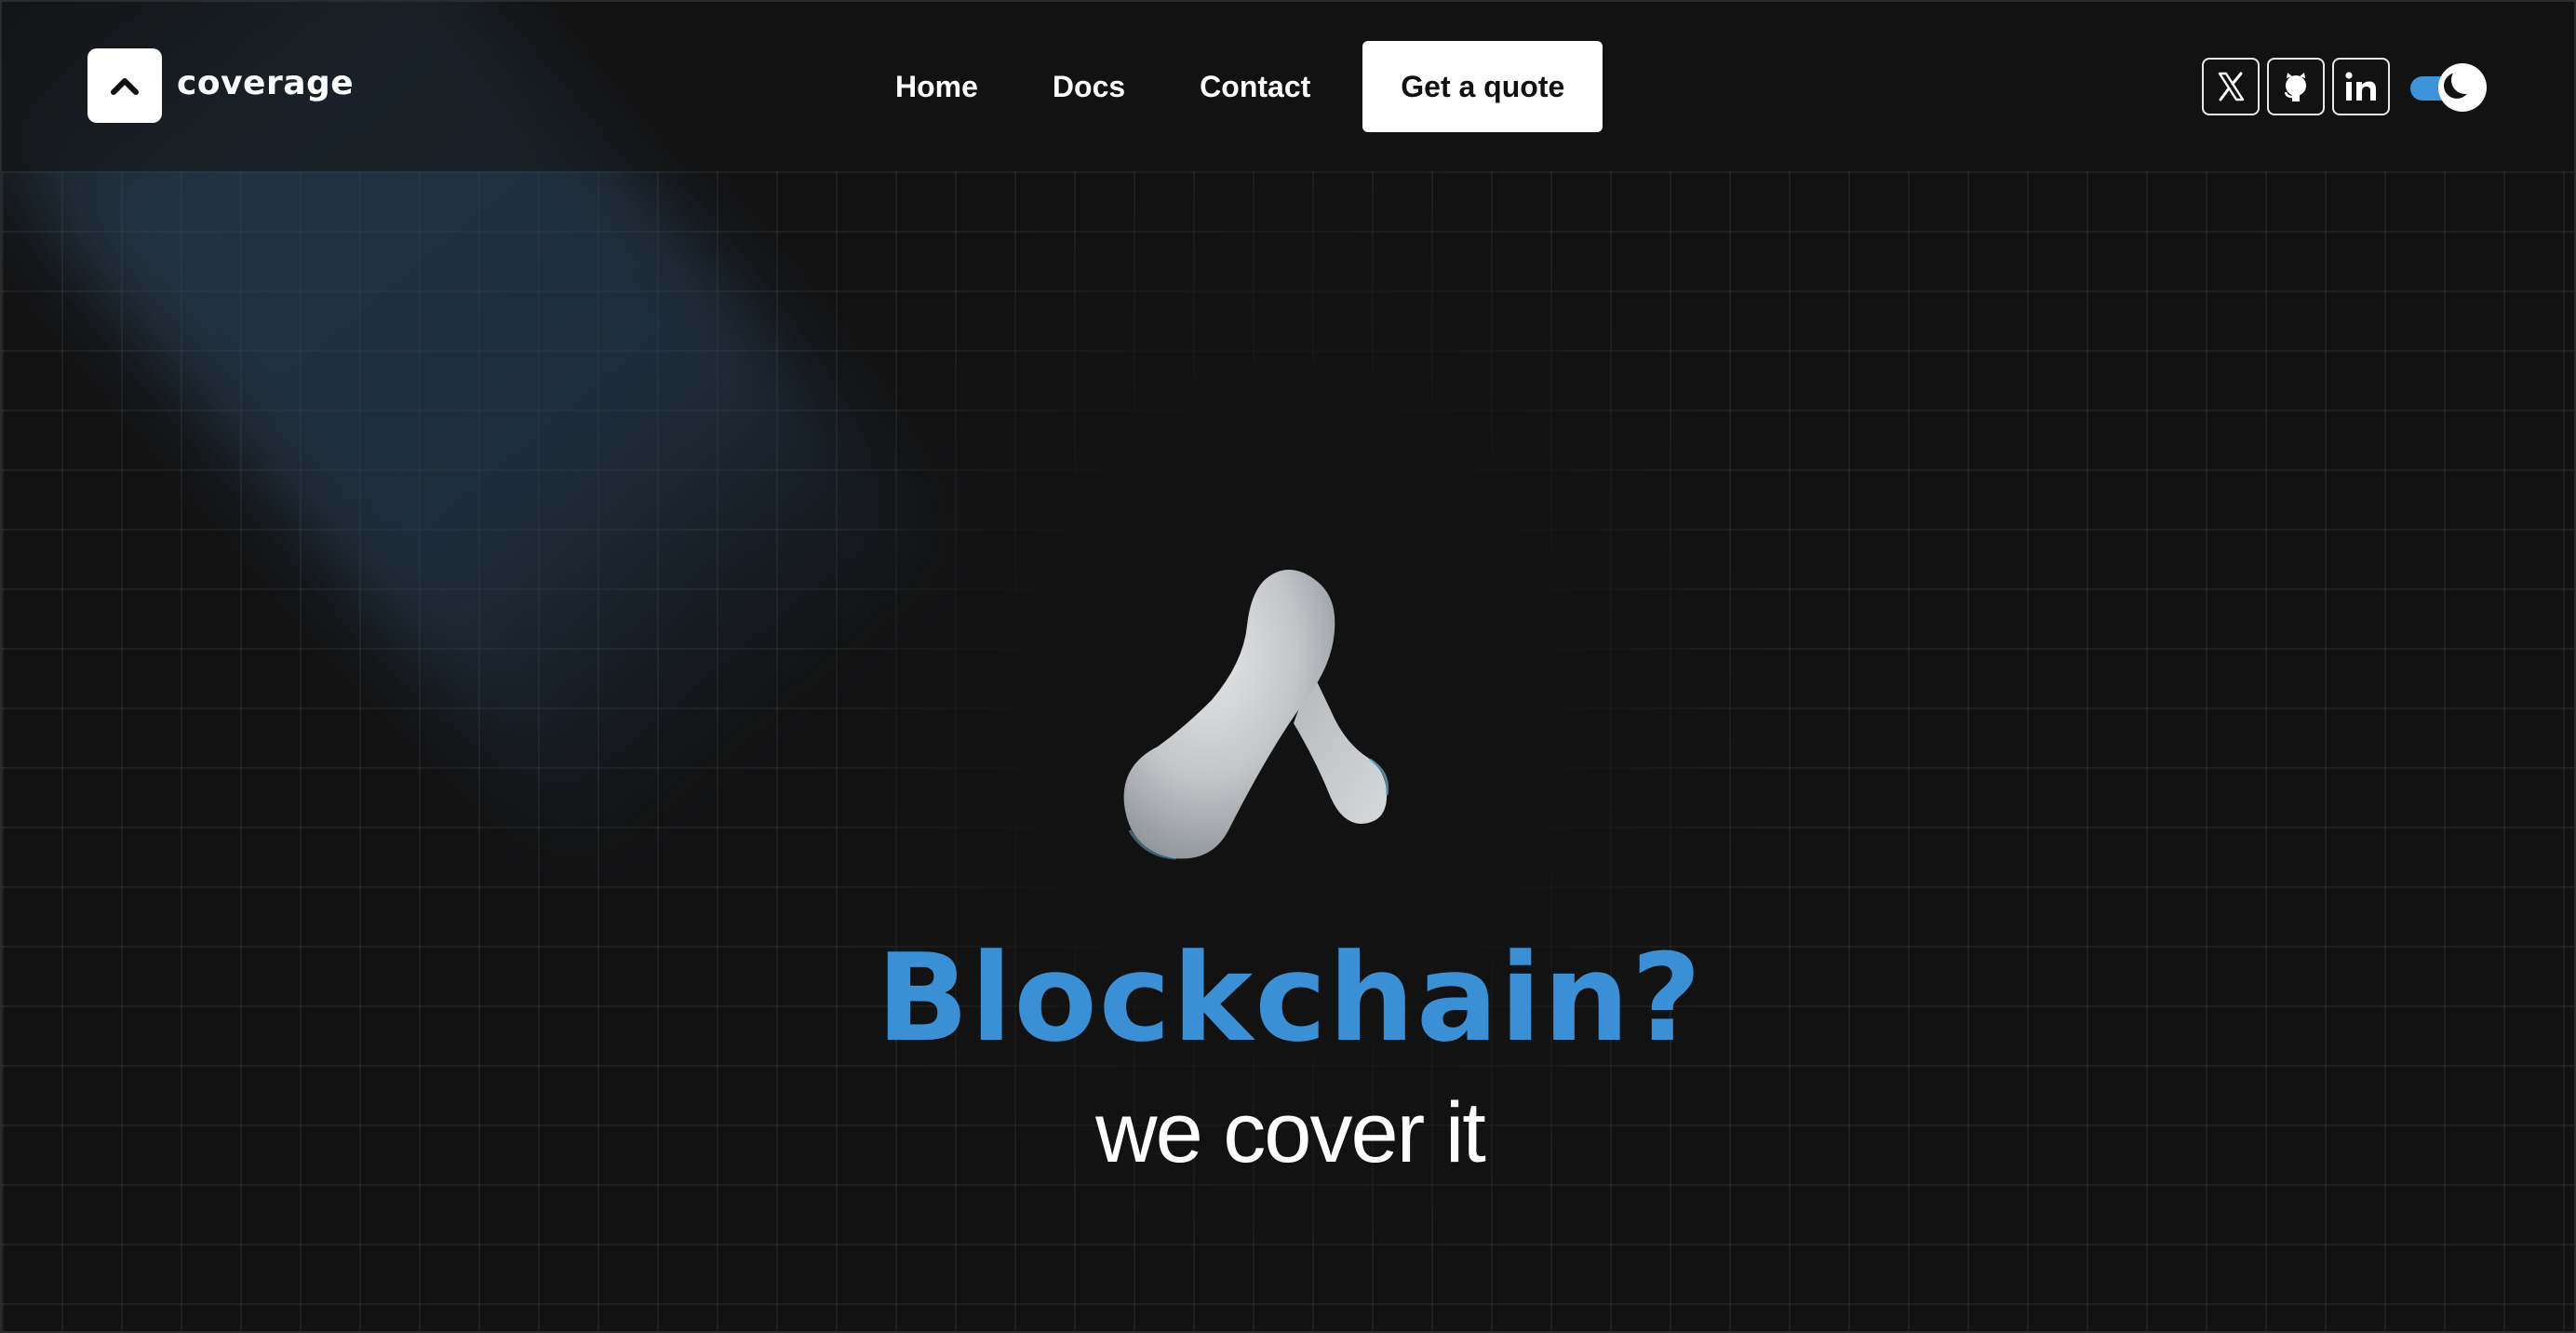 This screenshot has height=1333, width=2576. What do you see at coordinates (1482, 87) in the screenshot?
I see `get-a-quote-button: Get a quote` at bounding box center [1482, 87].